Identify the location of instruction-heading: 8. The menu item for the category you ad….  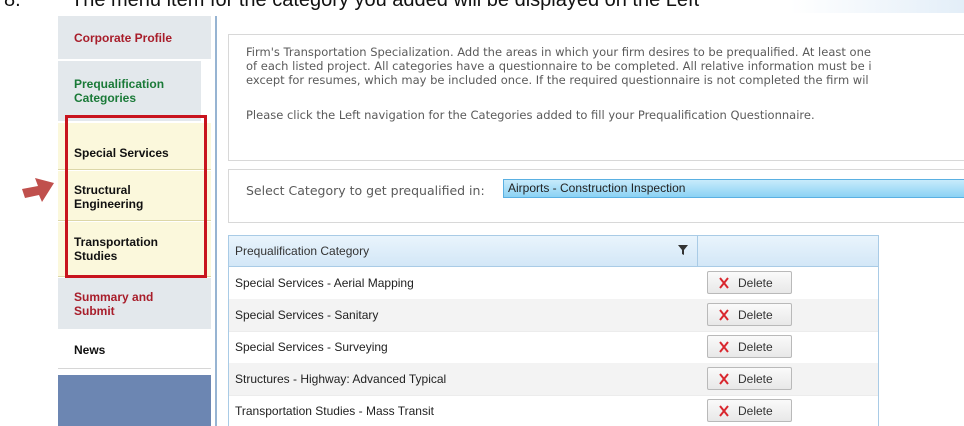
(482, 6).